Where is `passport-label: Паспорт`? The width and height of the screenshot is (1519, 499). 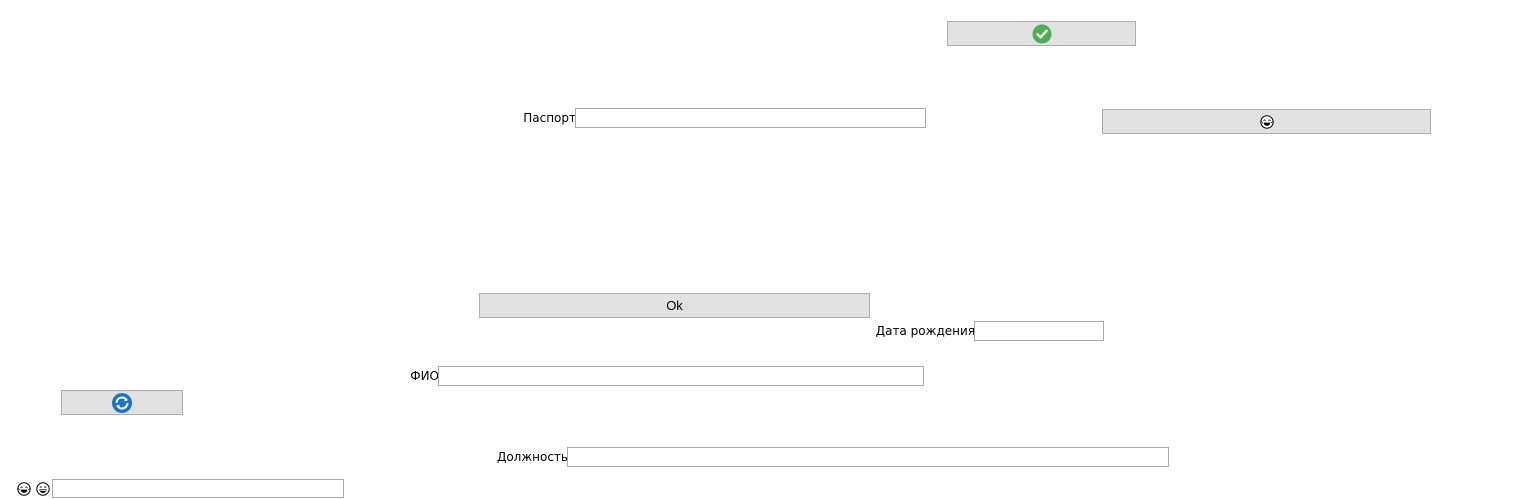 passport-label: Паспорт is located at coordinates (549, 118).